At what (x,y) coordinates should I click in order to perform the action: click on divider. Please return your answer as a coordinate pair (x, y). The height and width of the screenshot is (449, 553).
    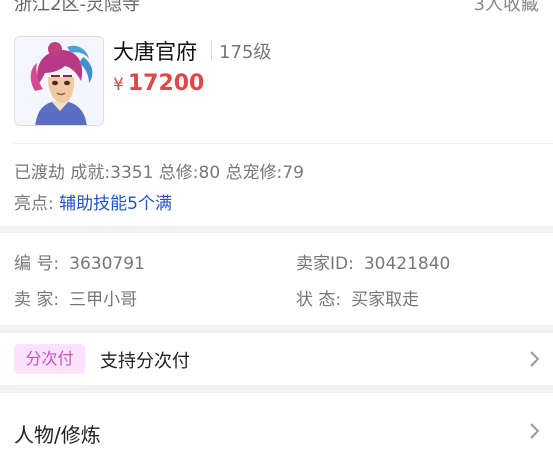
    Looking at the image, I should click on (283, 143).